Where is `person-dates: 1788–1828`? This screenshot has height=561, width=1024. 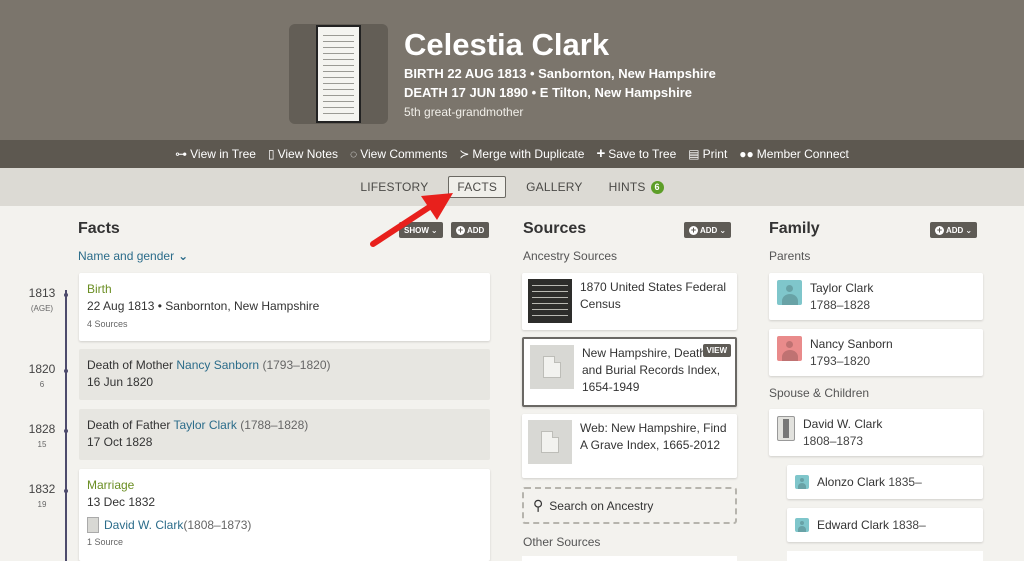 person-dates: 1788–1828 is located at coordinates (840, 305).